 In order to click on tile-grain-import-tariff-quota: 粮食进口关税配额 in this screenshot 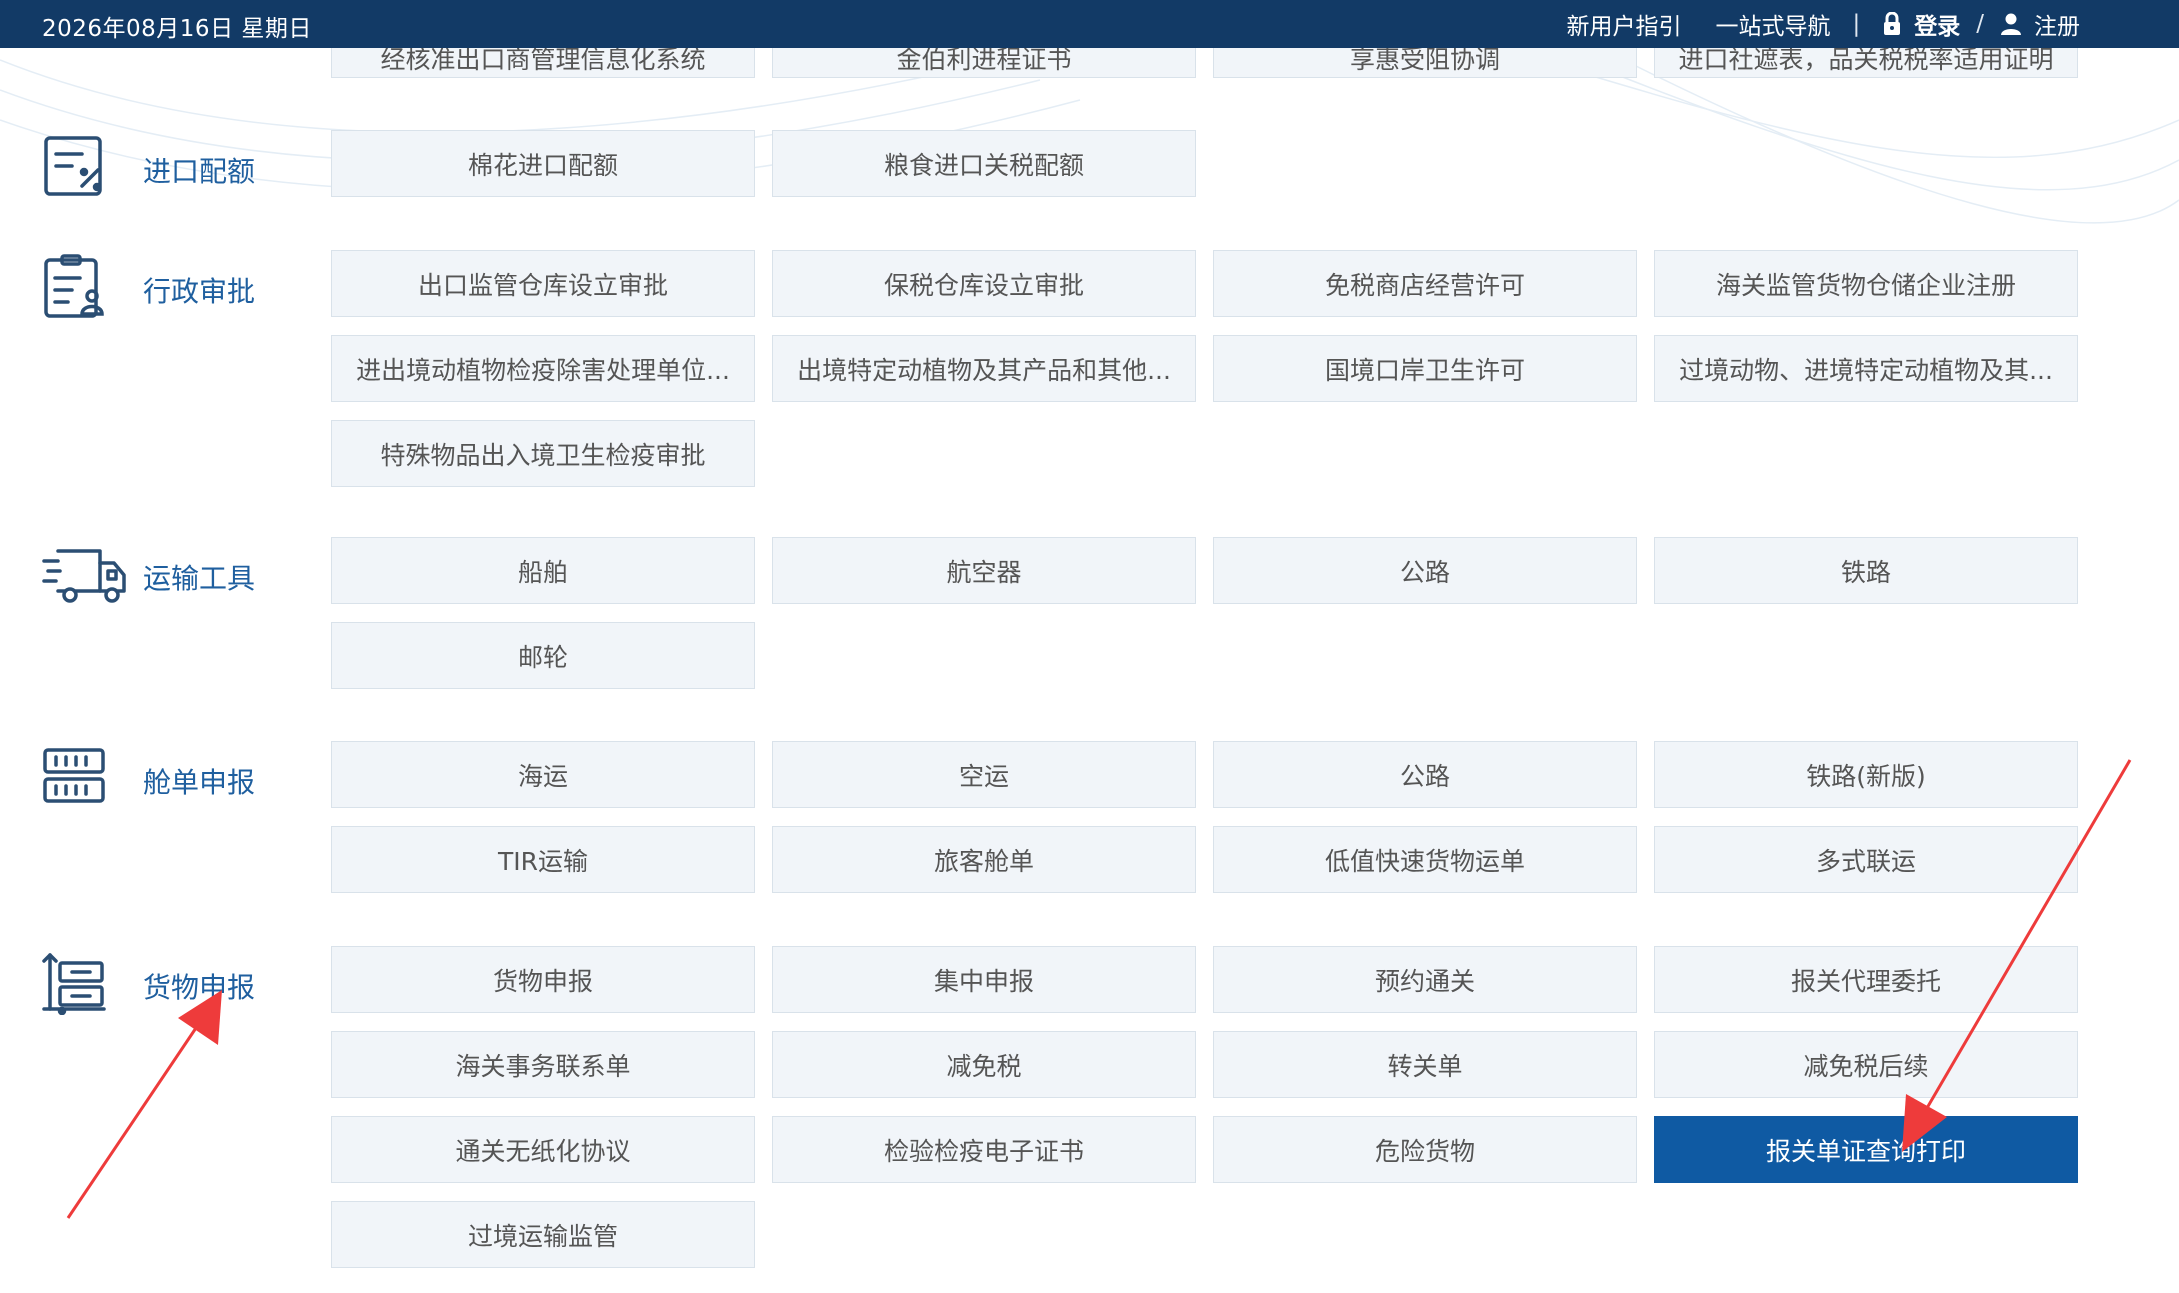, I will do `click(984, 163)`.